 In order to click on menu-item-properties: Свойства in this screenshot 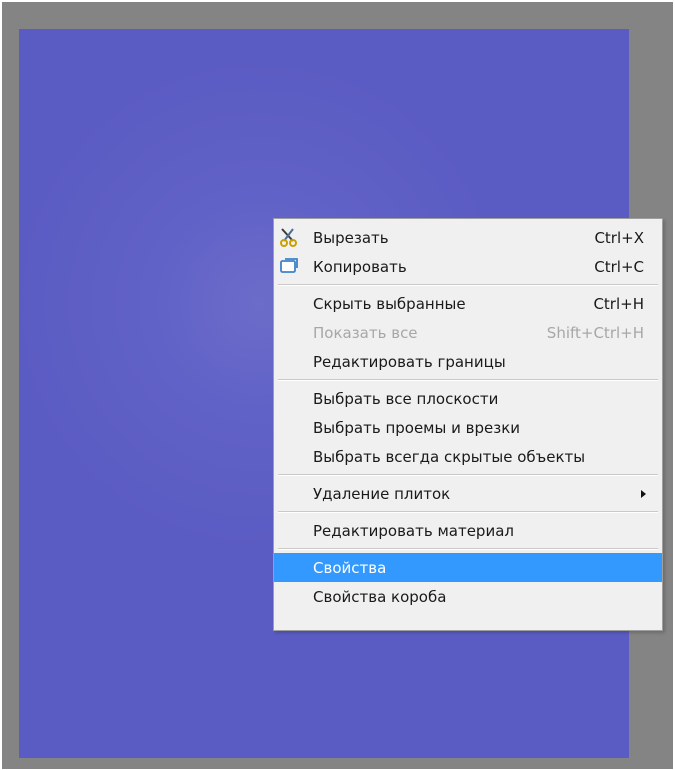, I will do `click(468, 567)`.